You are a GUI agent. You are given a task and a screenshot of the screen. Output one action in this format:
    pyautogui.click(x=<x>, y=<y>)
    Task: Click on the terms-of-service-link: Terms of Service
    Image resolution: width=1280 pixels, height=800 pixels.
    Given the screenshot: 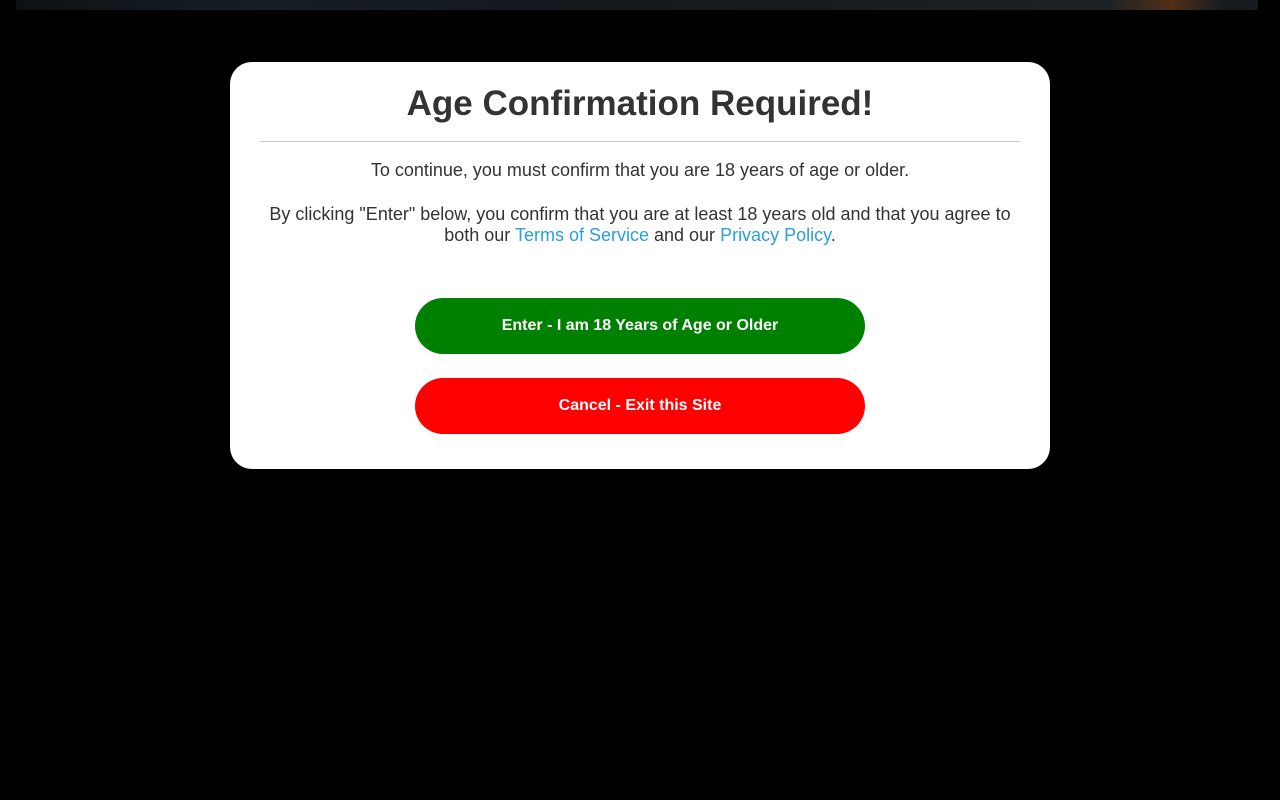 What is the action you would take?
    pyautogui.click(x=582, y=235)
    